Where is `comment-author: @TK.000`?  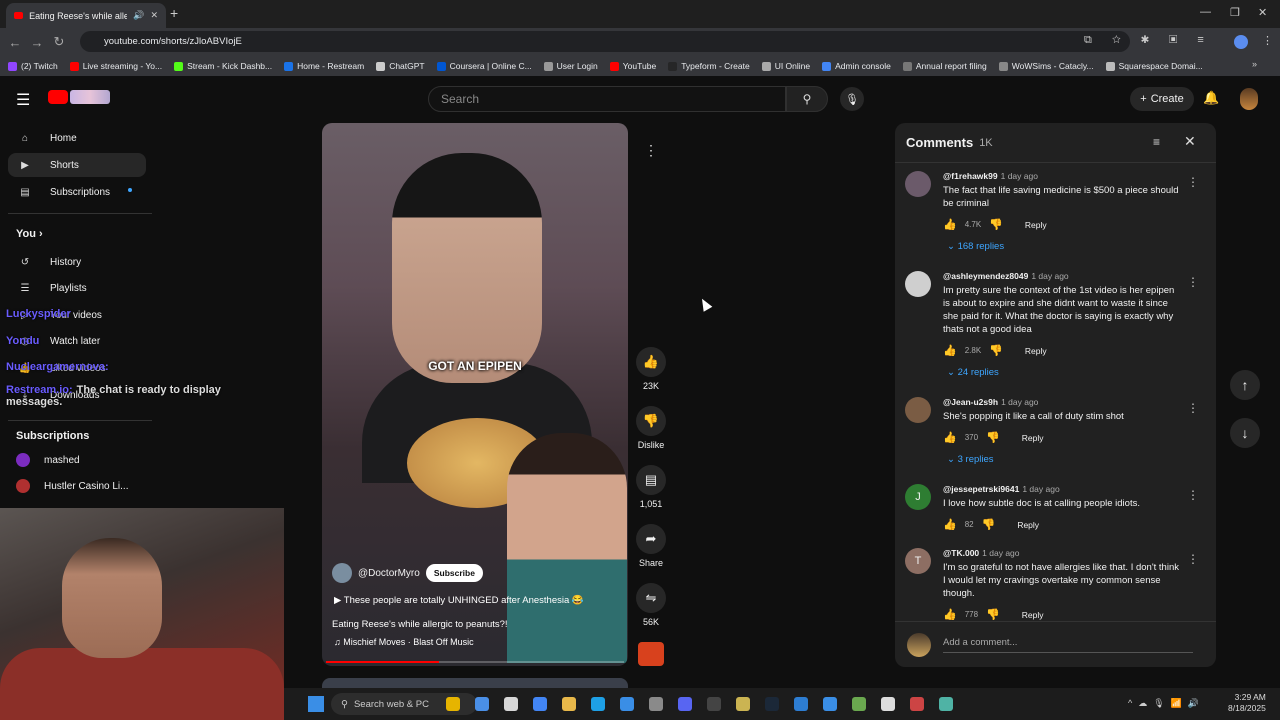 comment-author: @TK.000 is located at coordinates (961, 553).